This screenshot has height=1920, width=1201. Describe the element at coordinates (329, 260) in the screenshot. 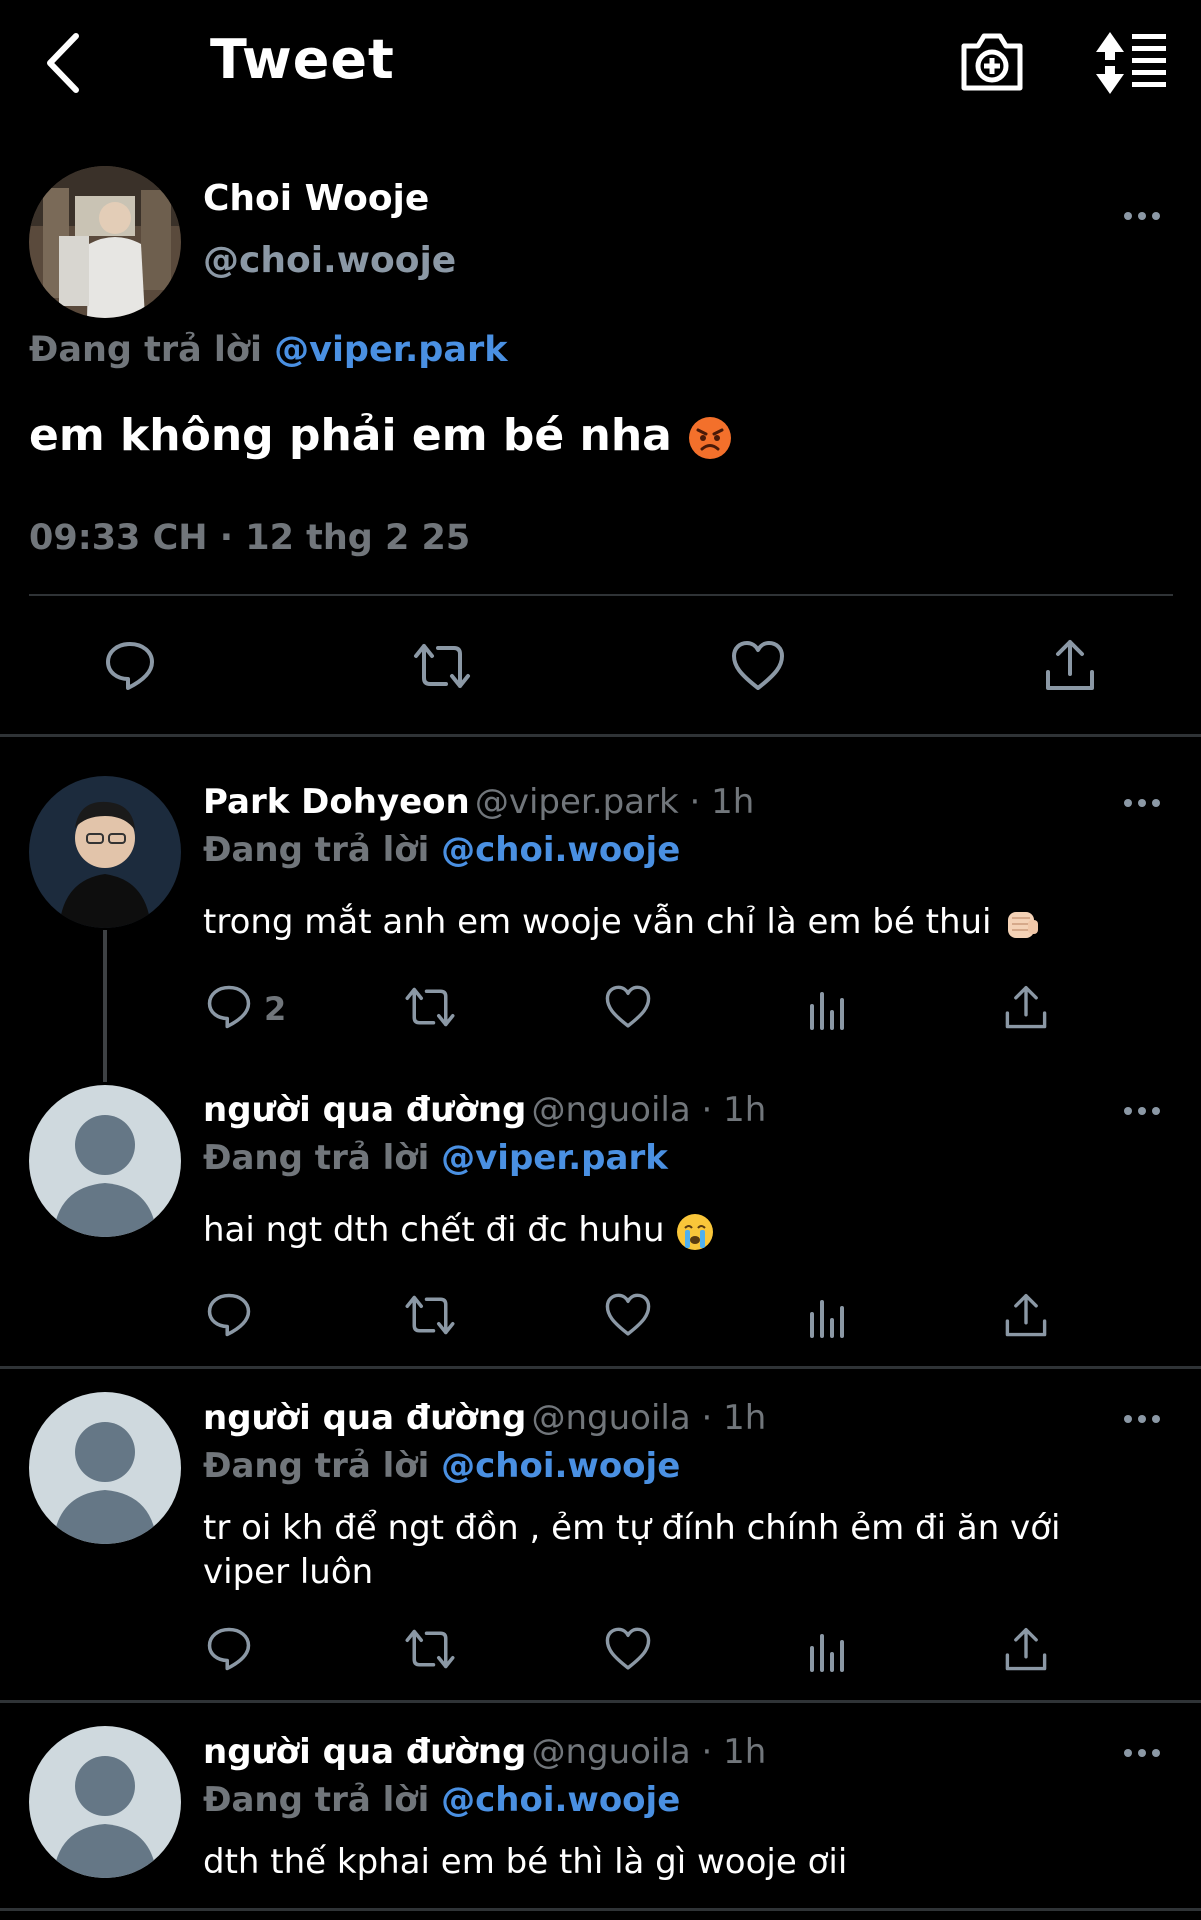

I see `author-handle: @choi.wooje` at that location.